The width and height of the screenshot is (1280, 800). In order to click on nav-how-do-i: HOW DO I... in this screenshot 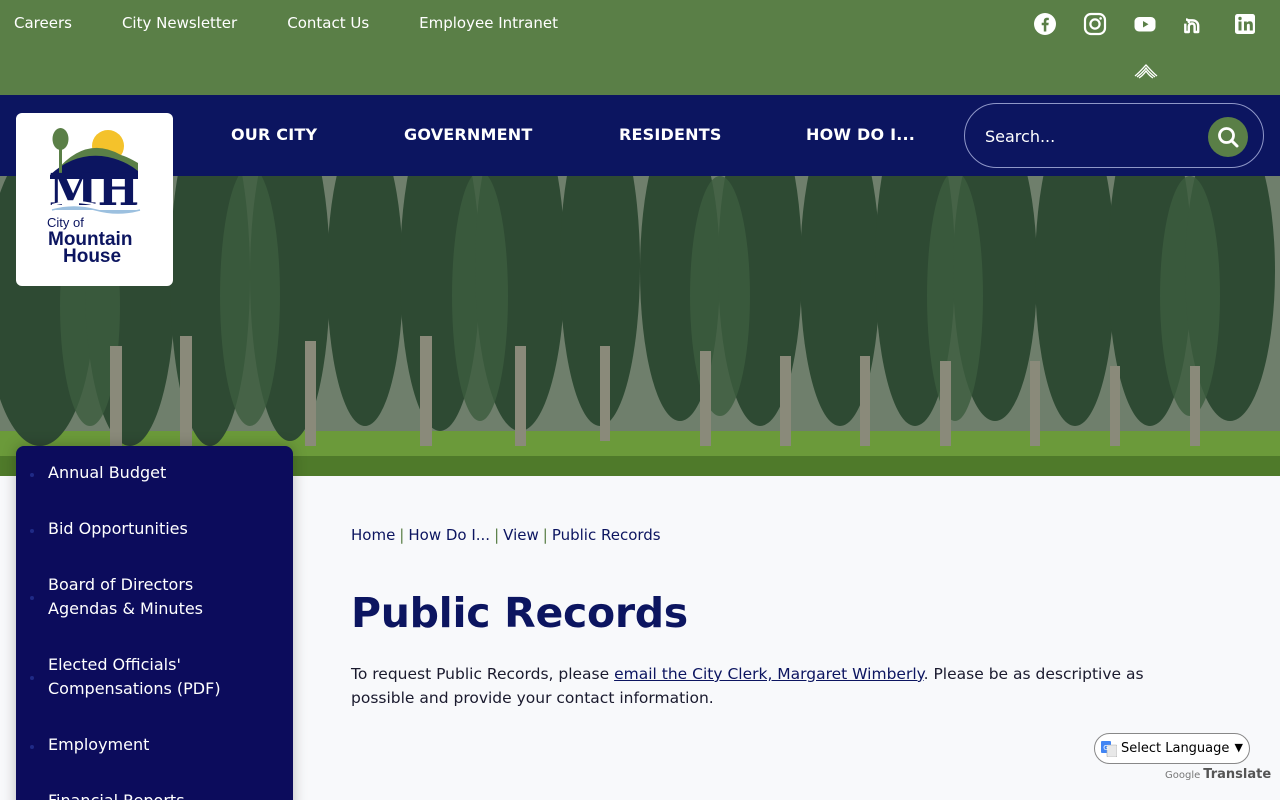, I will do `click(860, 135)`.